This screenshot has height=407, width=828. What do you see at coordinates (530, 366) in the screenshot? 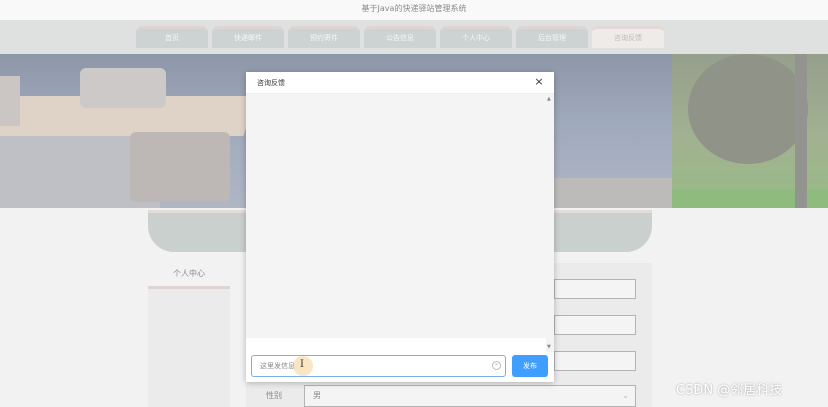
I see `send-button: 发布` at bounding box center [530, 366].